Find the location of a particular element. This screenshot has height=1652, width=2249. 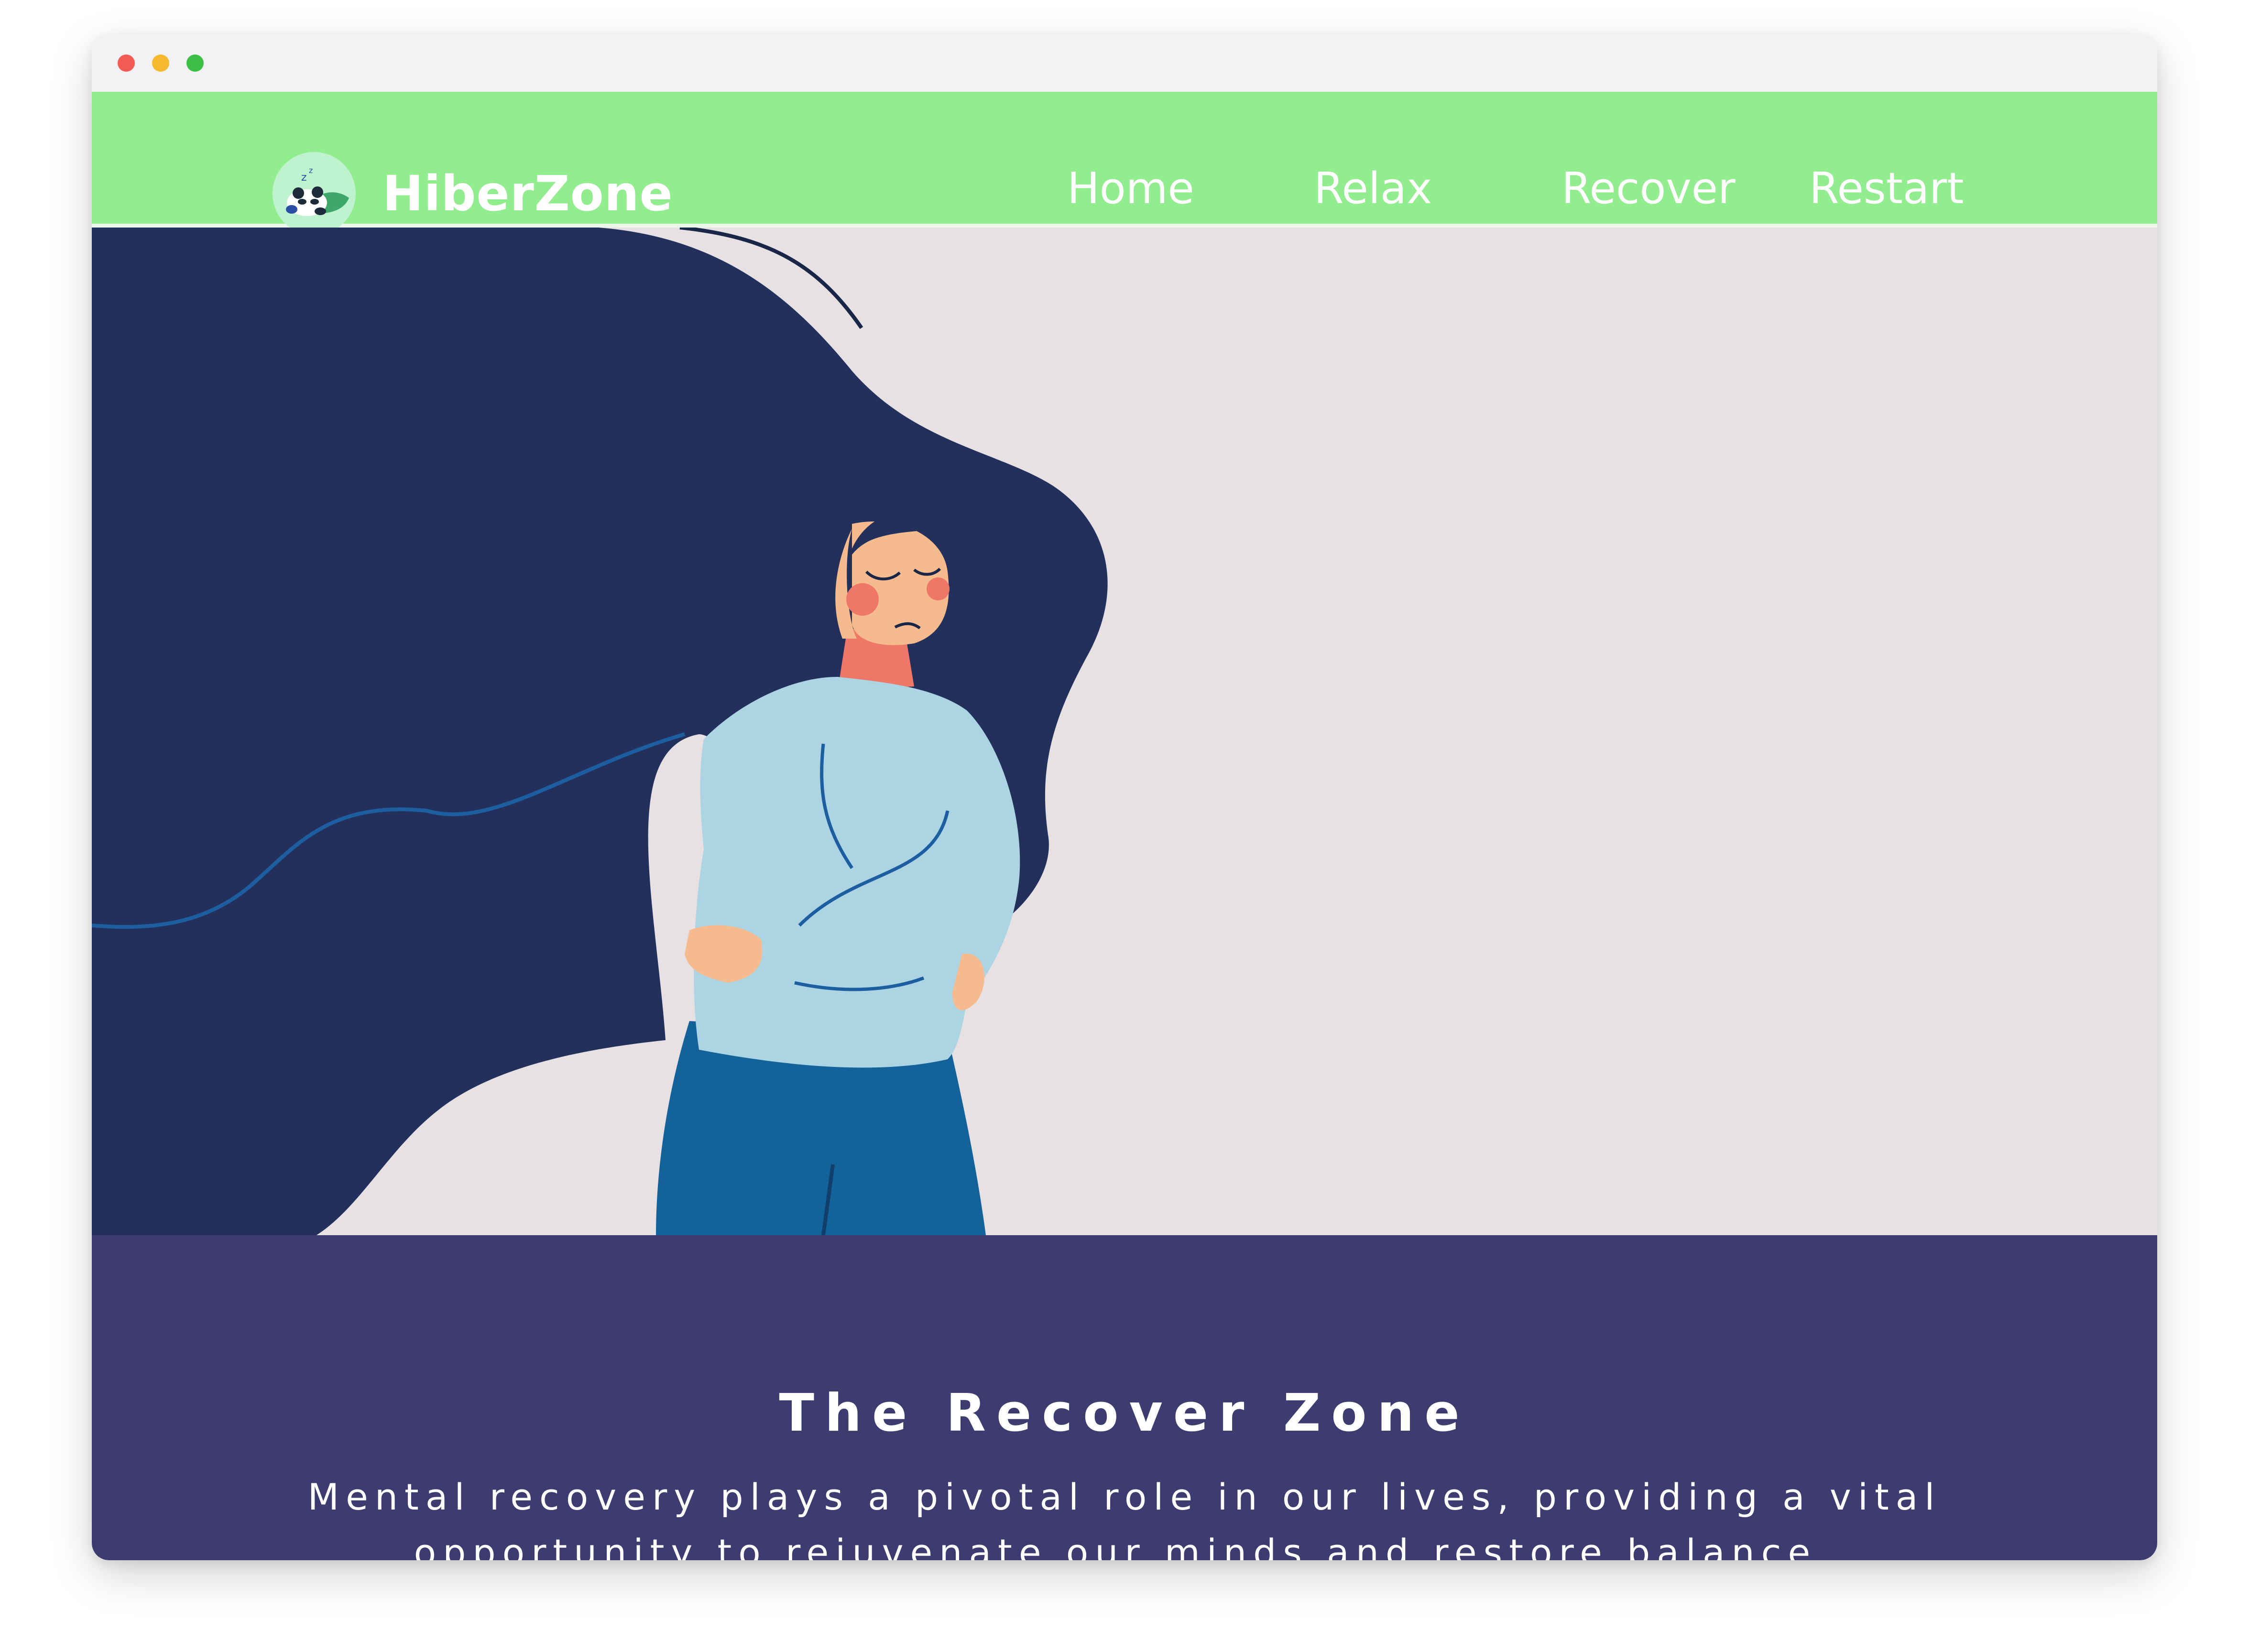

browser-titlebar is located at coordinates (1124, 63).